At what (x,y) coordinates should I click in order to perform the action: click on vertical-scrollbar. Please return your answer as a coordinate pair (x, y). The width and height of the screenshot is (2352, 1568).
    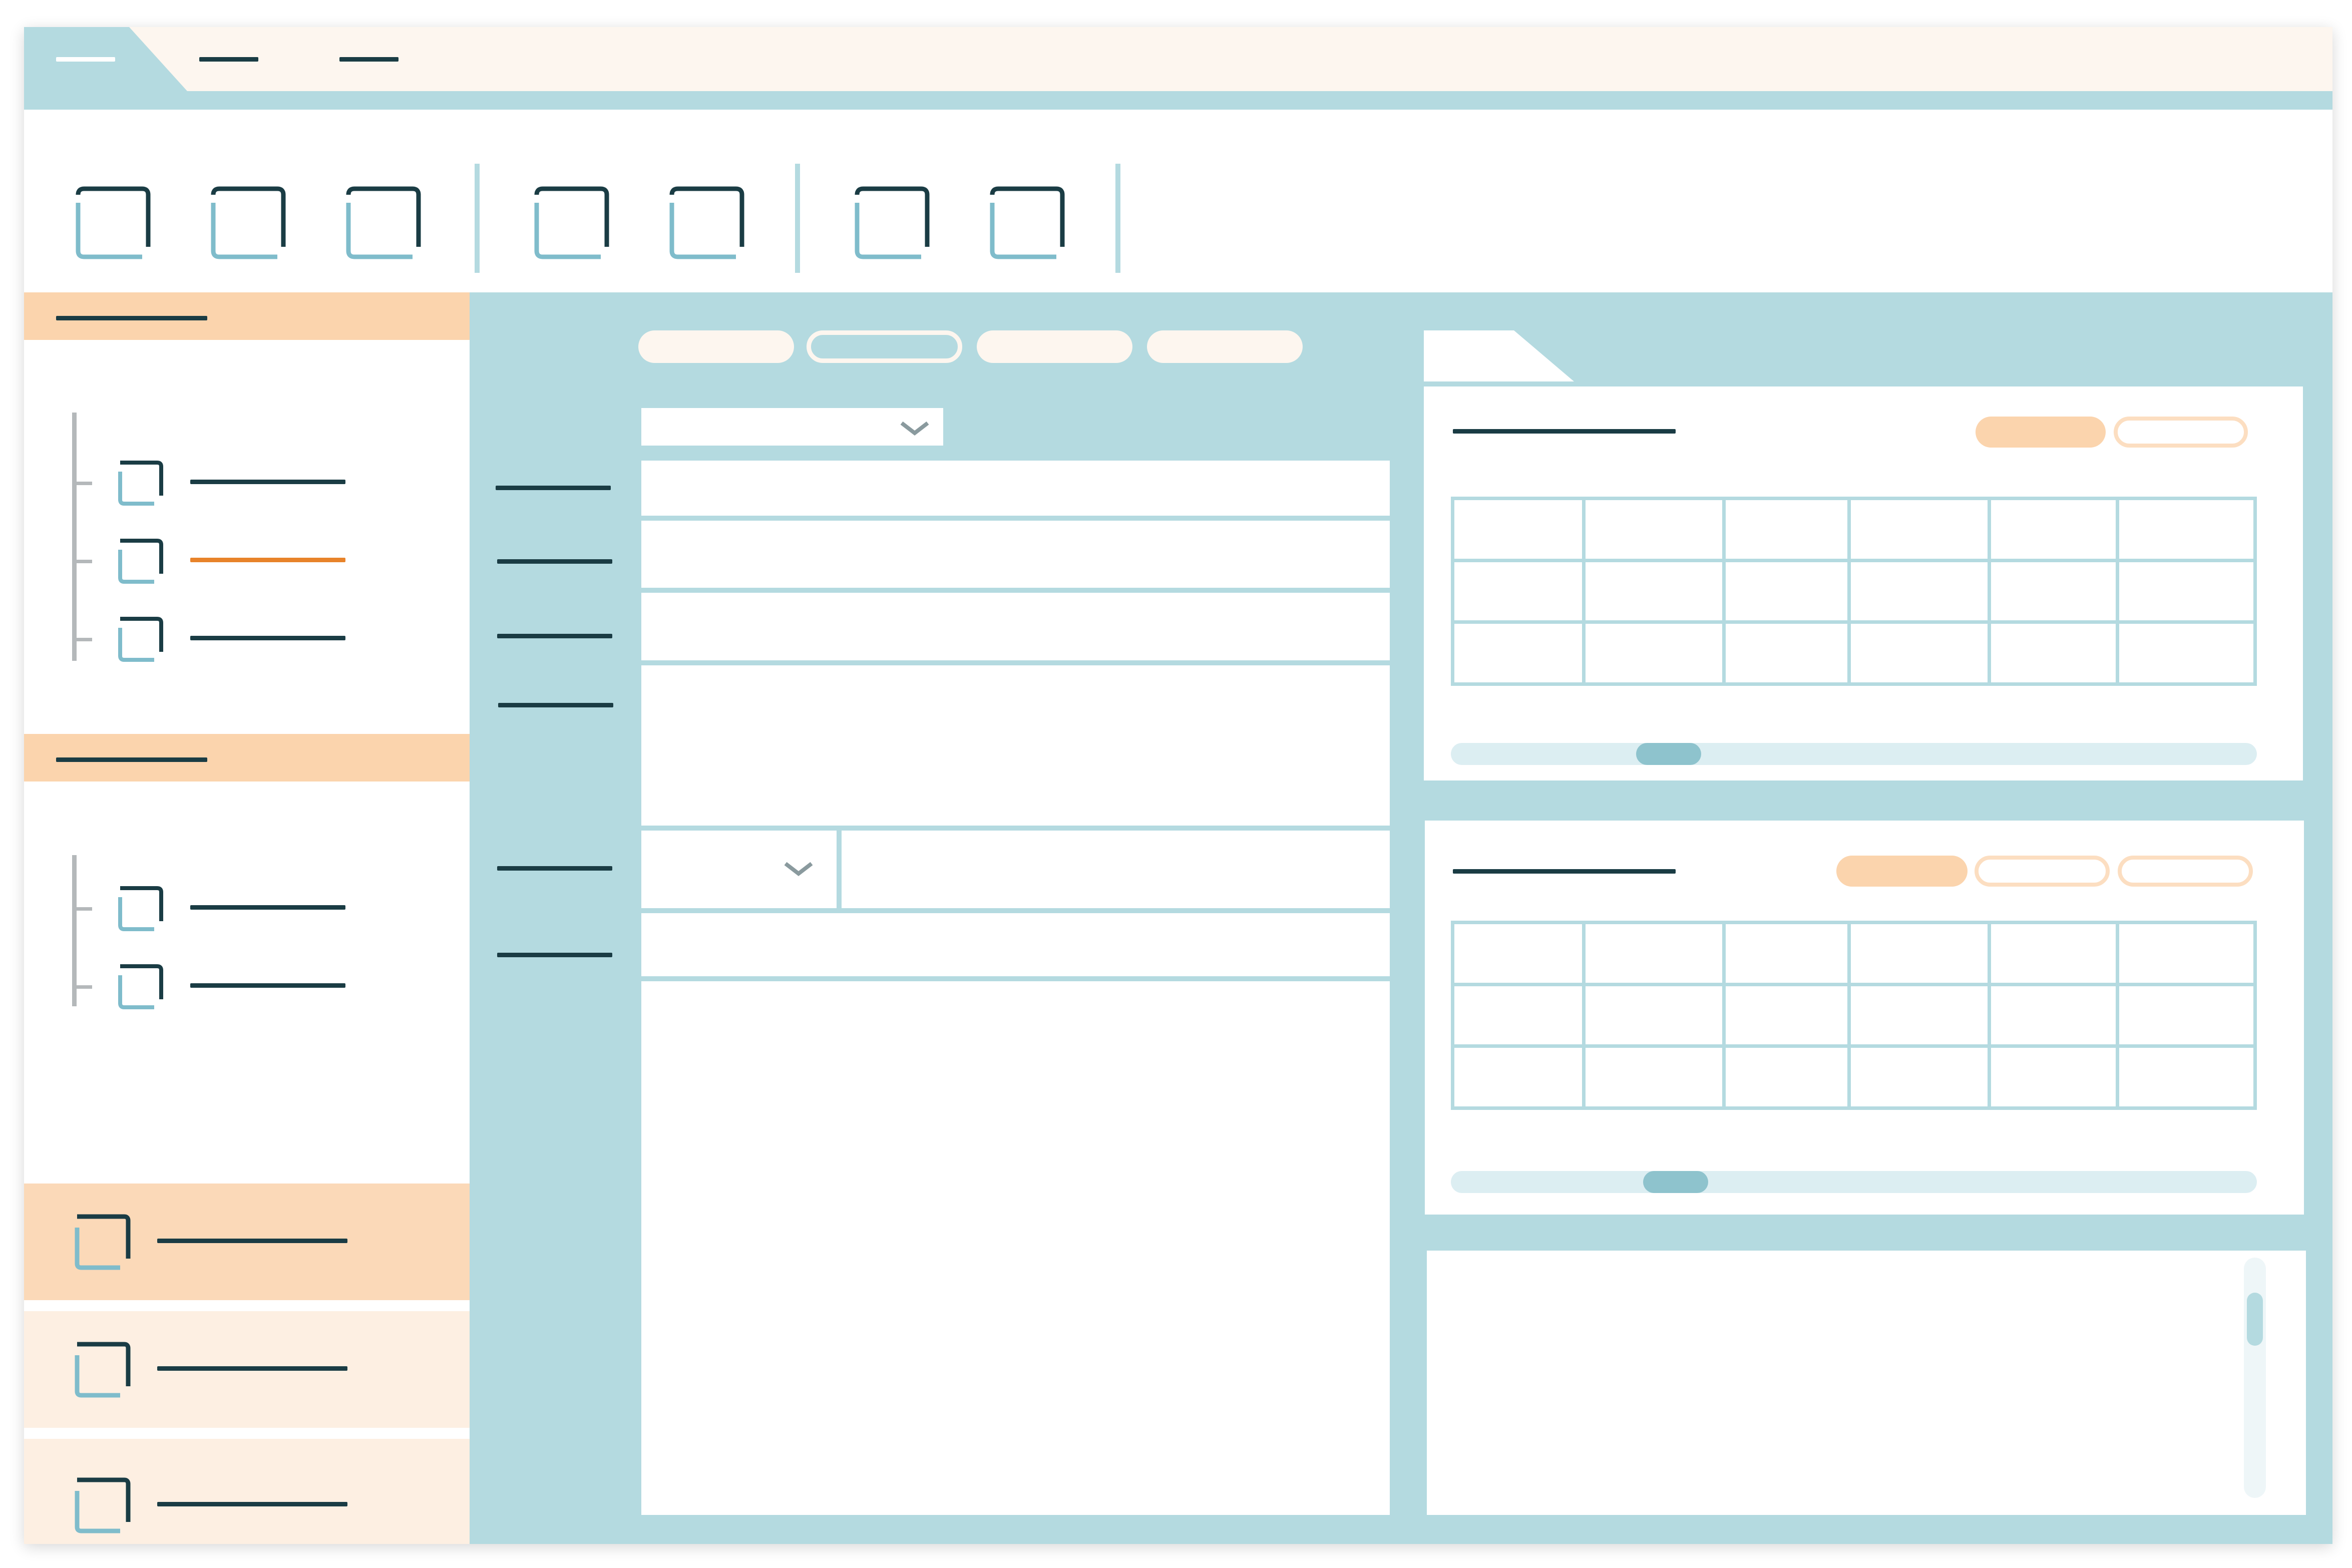
    Looking at the image, I should click on (2255, 1378).